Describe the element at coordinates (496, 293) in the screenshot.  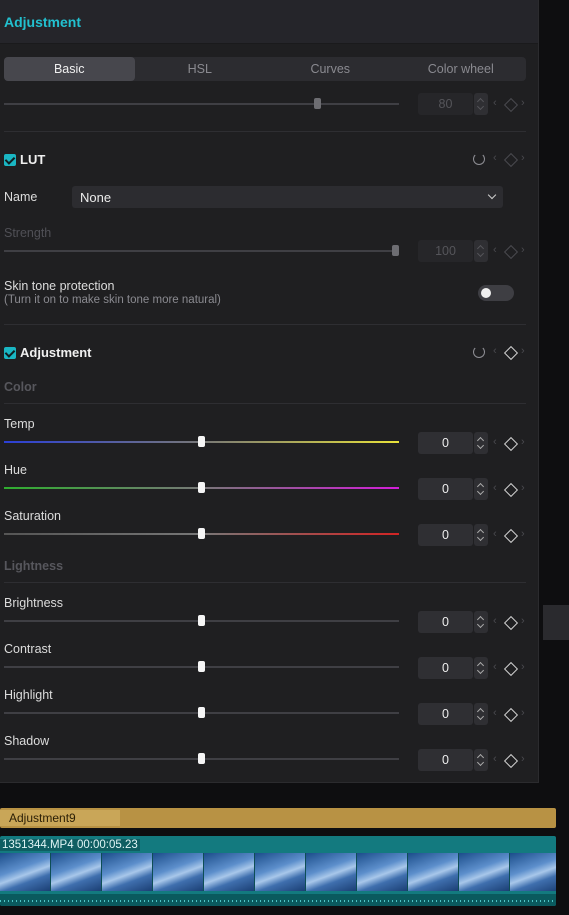
I see `skin-tone-toggle` at that location.